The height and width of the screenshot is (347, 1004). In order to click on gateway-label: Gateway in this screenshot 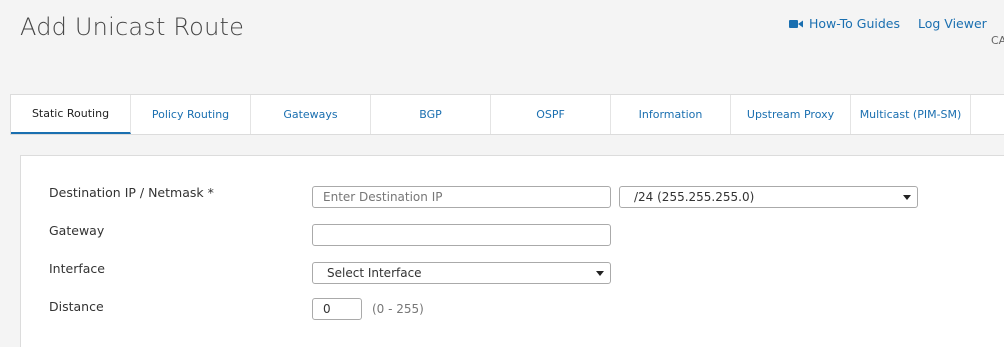, I will do `click(77, 230)`.